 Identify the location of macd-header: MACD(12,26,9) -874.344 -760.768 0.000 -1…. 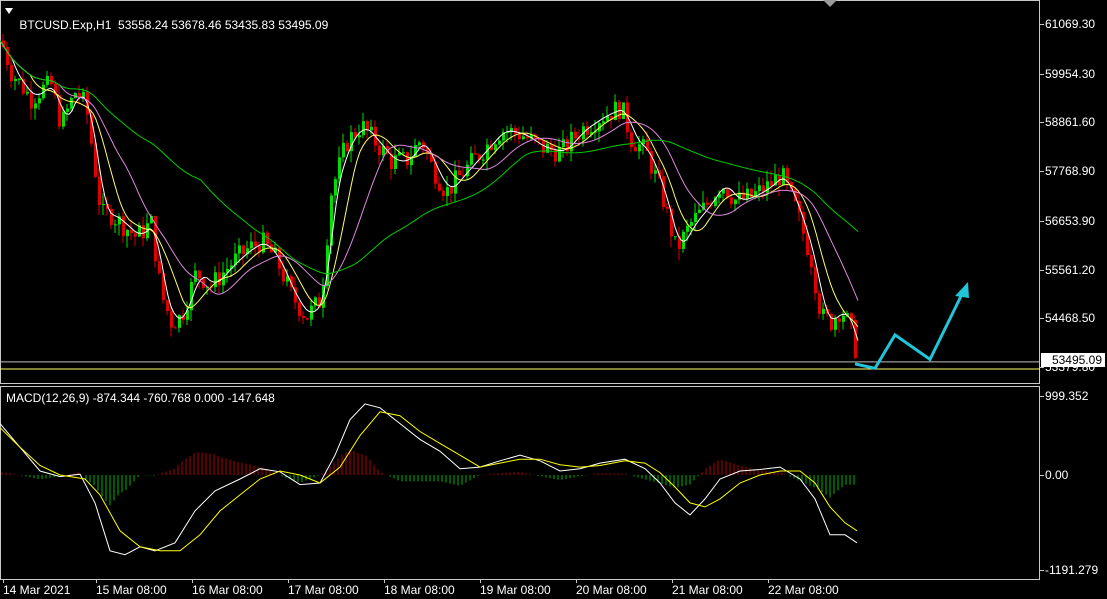
(140, 398).